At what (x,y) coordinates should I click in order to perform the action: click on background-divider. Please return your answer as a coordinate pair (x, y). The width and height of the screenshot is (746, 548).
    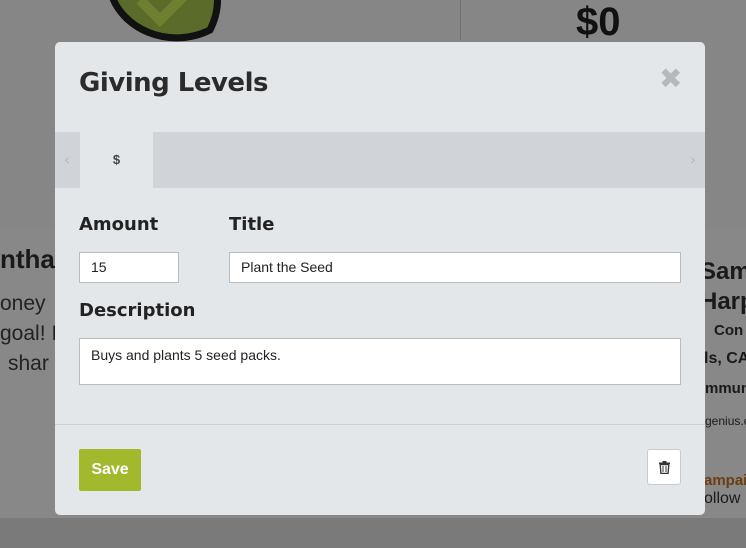
    Looking at the image, I should click on (460, 20).